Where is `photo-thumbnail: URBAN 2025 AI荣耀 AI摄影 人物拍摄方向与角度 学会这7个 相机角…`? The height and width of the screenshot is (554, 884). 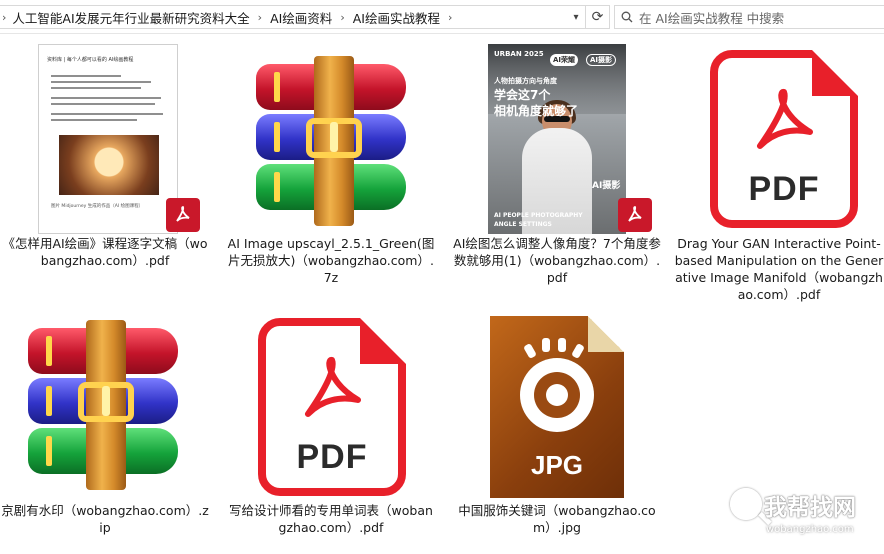
photo-thumbnail: URBAN 2025 AI荣耀 AI摄影 人物拍摄方向与角度 学会这7个 相机角… is located at coordinates (557, 139).